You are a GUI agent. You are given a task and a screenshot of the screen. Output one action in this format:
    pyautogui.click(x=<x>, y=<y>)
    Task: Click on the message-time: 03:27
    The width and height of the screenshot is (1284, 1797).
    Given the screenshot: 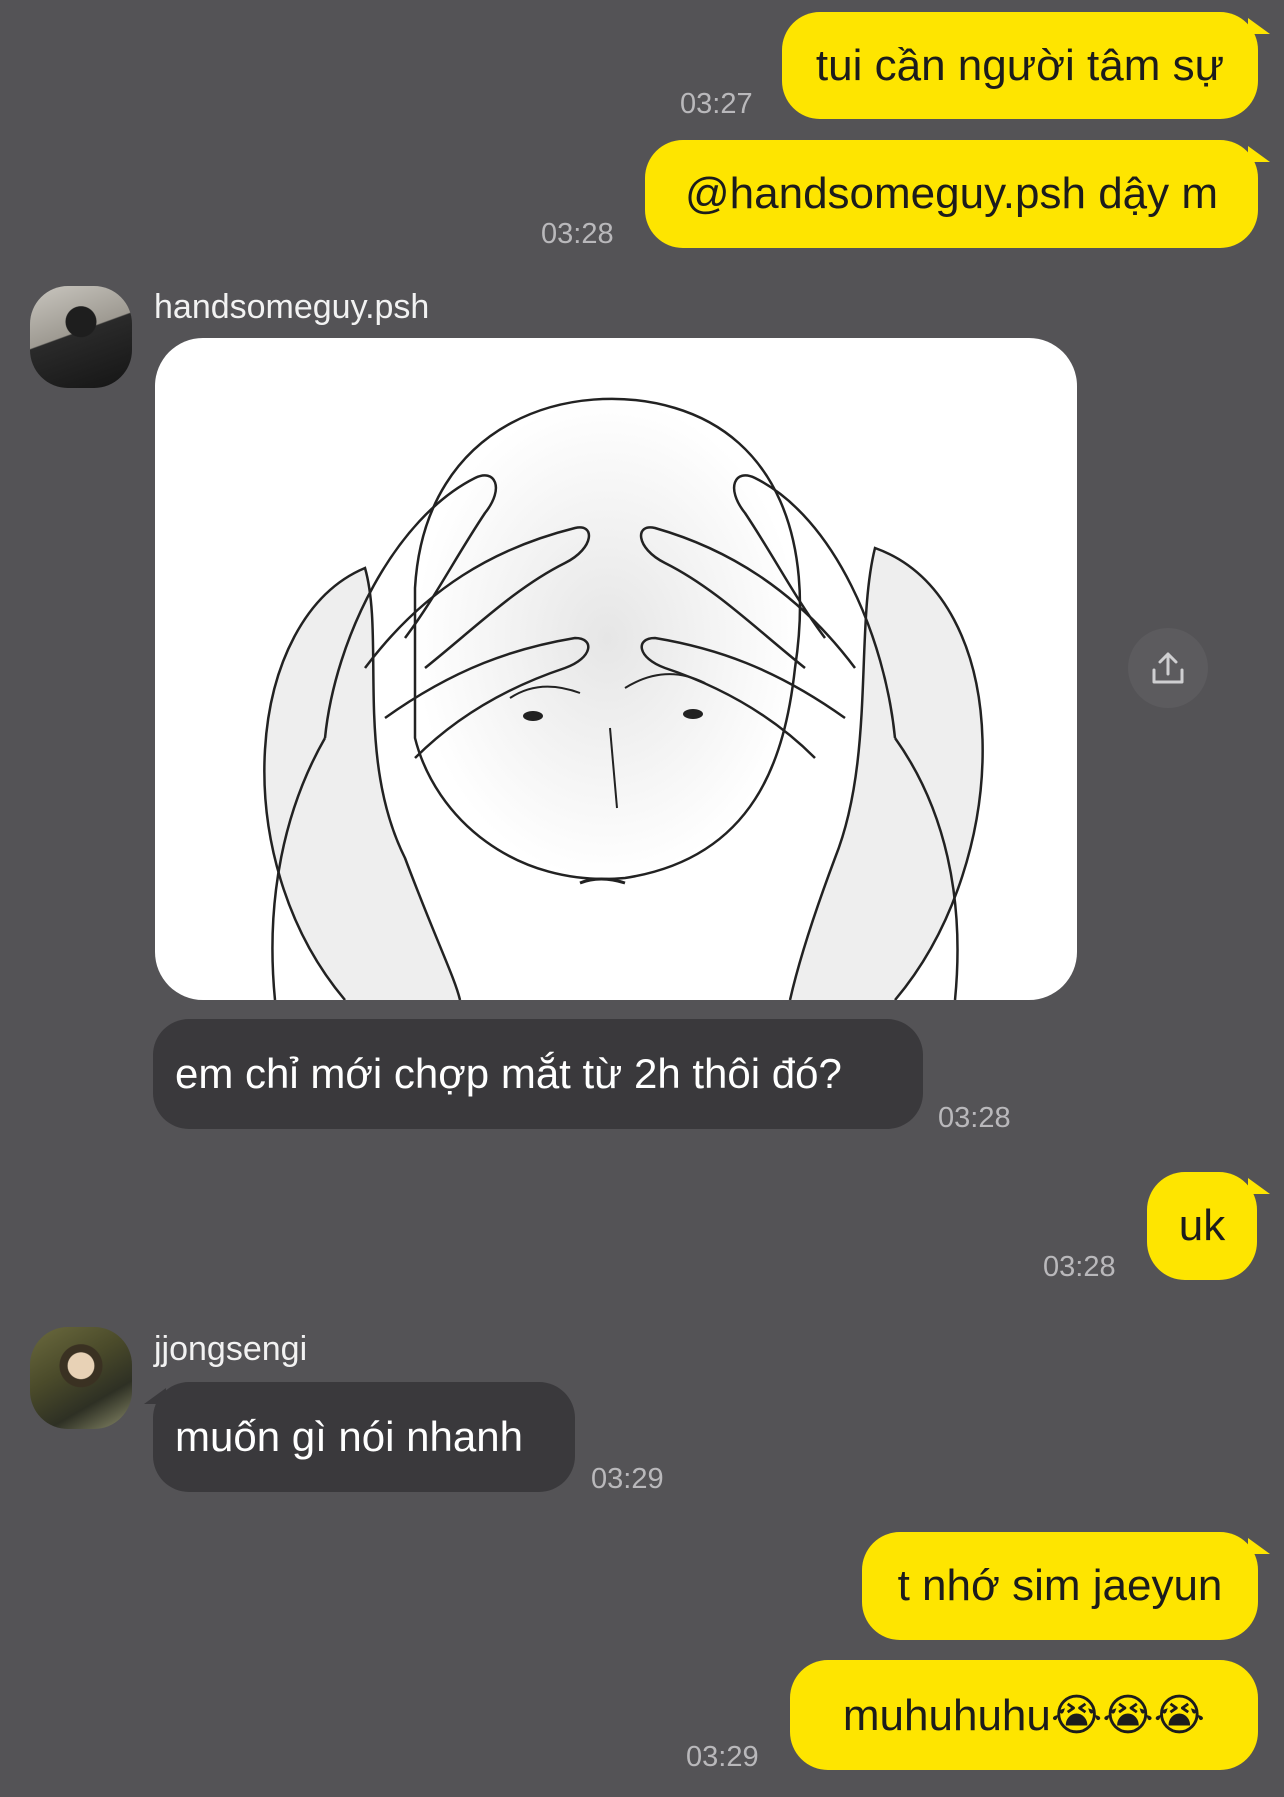 What is the action you would take?
    pyautogui.click(x=716, y=104)
    